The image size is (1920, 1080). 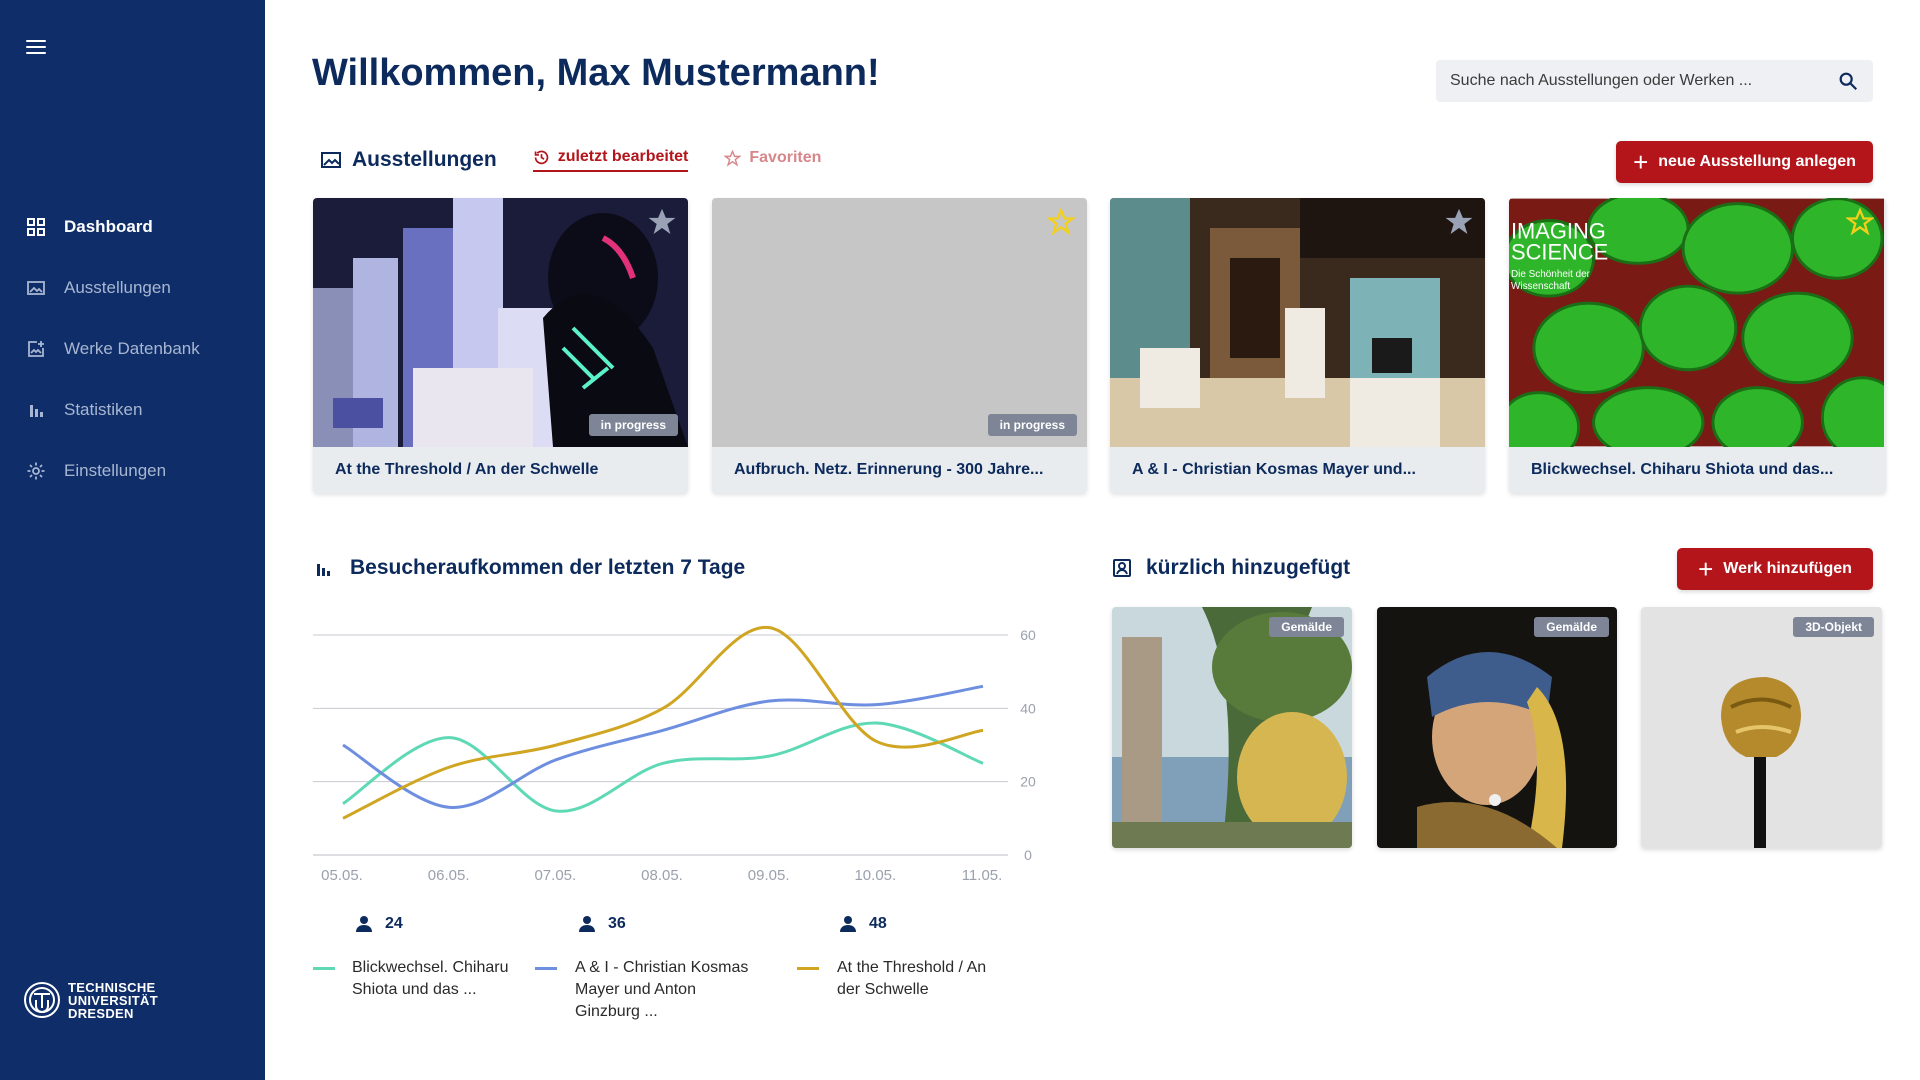 What do you see at coordinates (878, 923) in the screenshot?
I see `visitor-count: 48` at bounding box center [878, 923].